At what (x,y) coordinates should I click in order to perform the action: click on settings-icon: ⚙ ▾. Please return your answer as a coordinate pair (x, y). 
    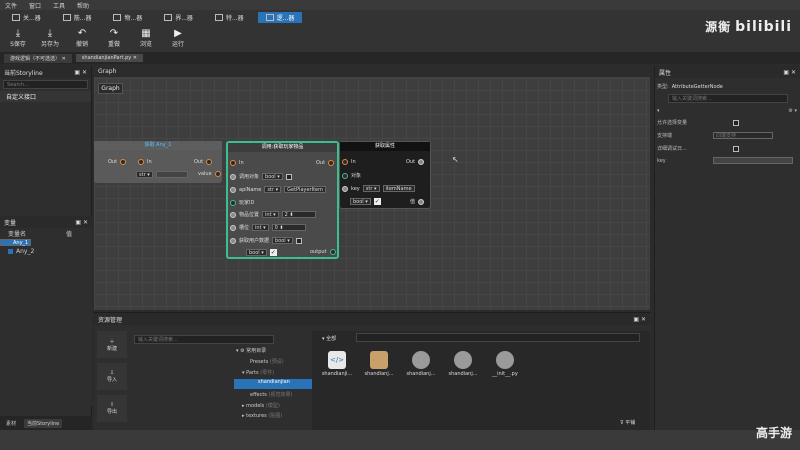
    Looking at the image, I should click on (792, 111).